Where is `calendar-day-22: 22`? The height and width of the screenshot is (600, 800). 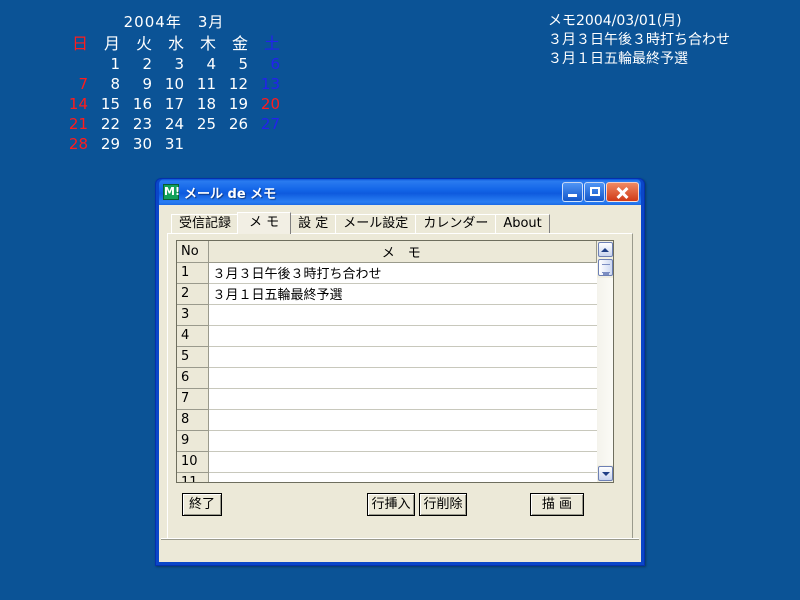
calendar-day-22: 22 is located at coordinates (110, 124).